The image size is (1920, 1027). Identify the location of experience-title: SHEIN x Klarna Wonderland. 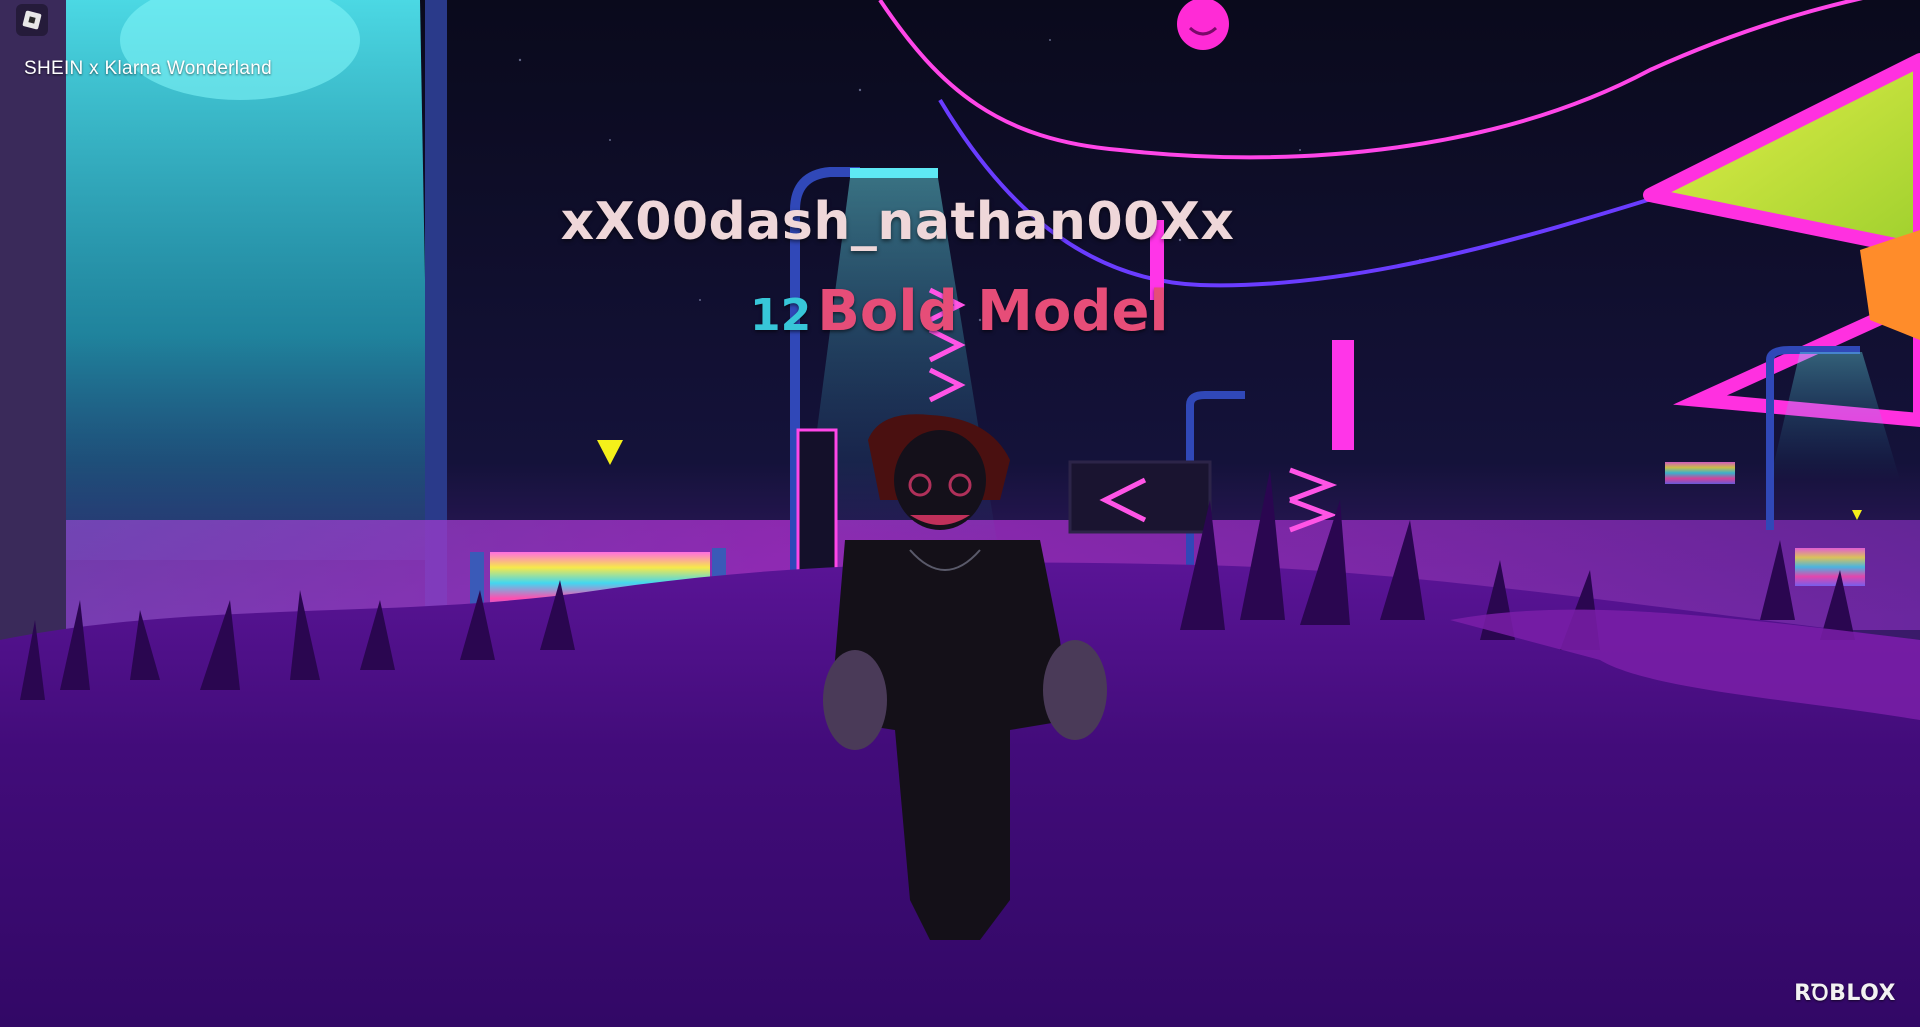
(148, 68).